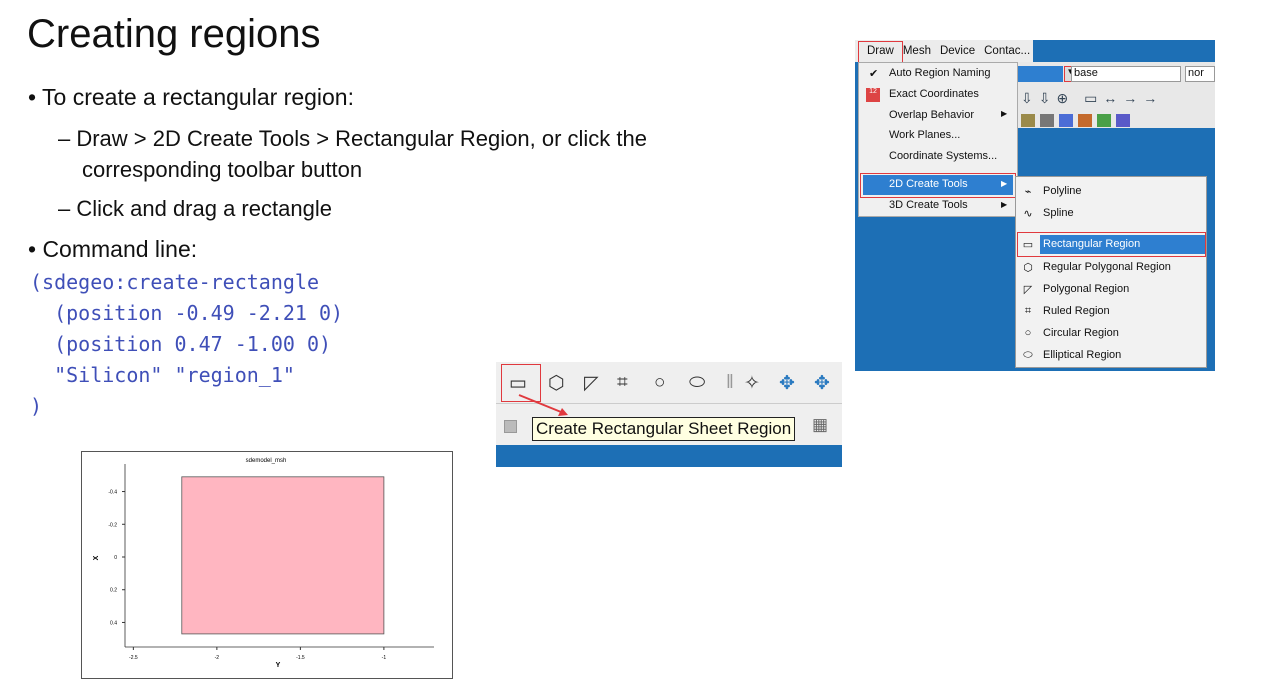 Image resolution: width=1274 pixels, height=695 pixels. Describe the element at coordinates (1075, 120) in the screenshot. I see `toolbar-icons-row2` at that location.